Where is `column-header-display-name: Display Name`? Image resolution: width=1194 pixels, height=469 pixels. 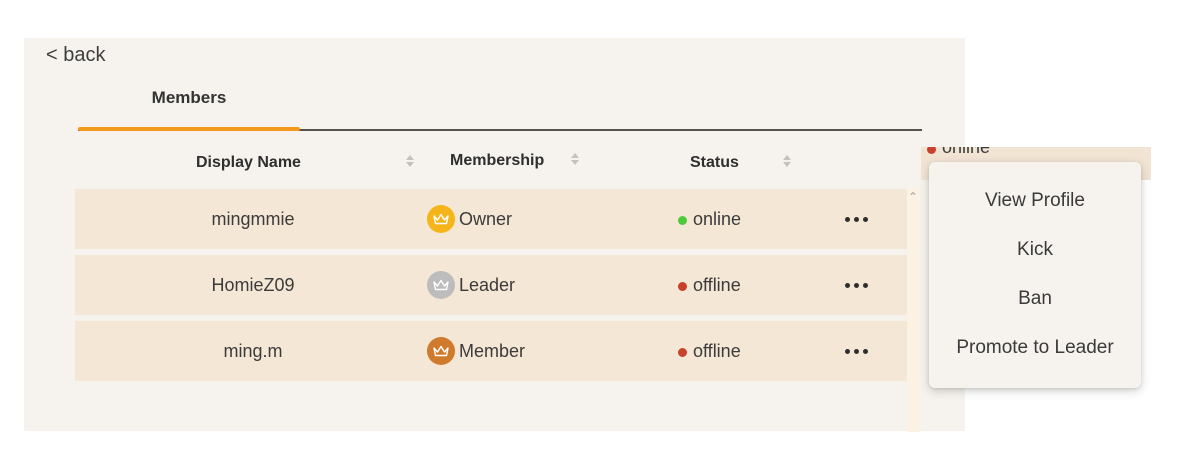 column-header-display-name: Display Name is located at coordinates (248, 163).